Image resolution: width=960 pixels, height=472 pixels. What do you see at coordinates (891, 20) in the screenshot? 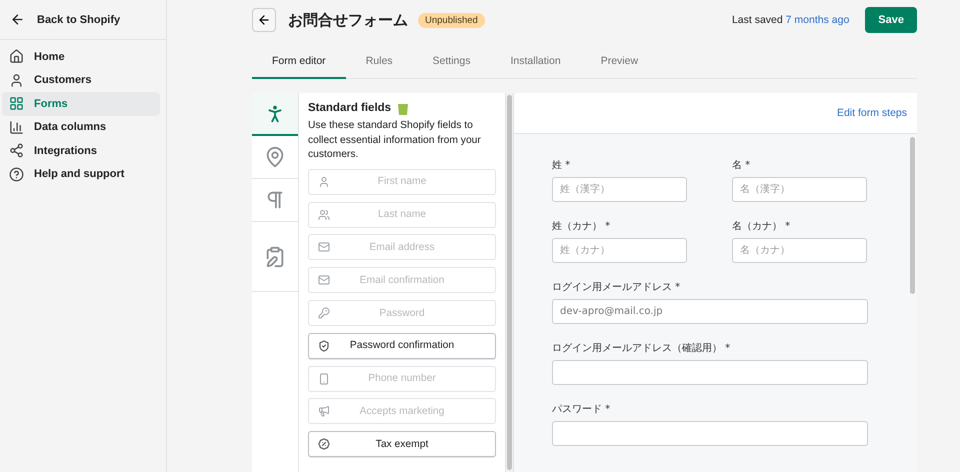
I see `save-button: Save` at bounding box center [891, 20].